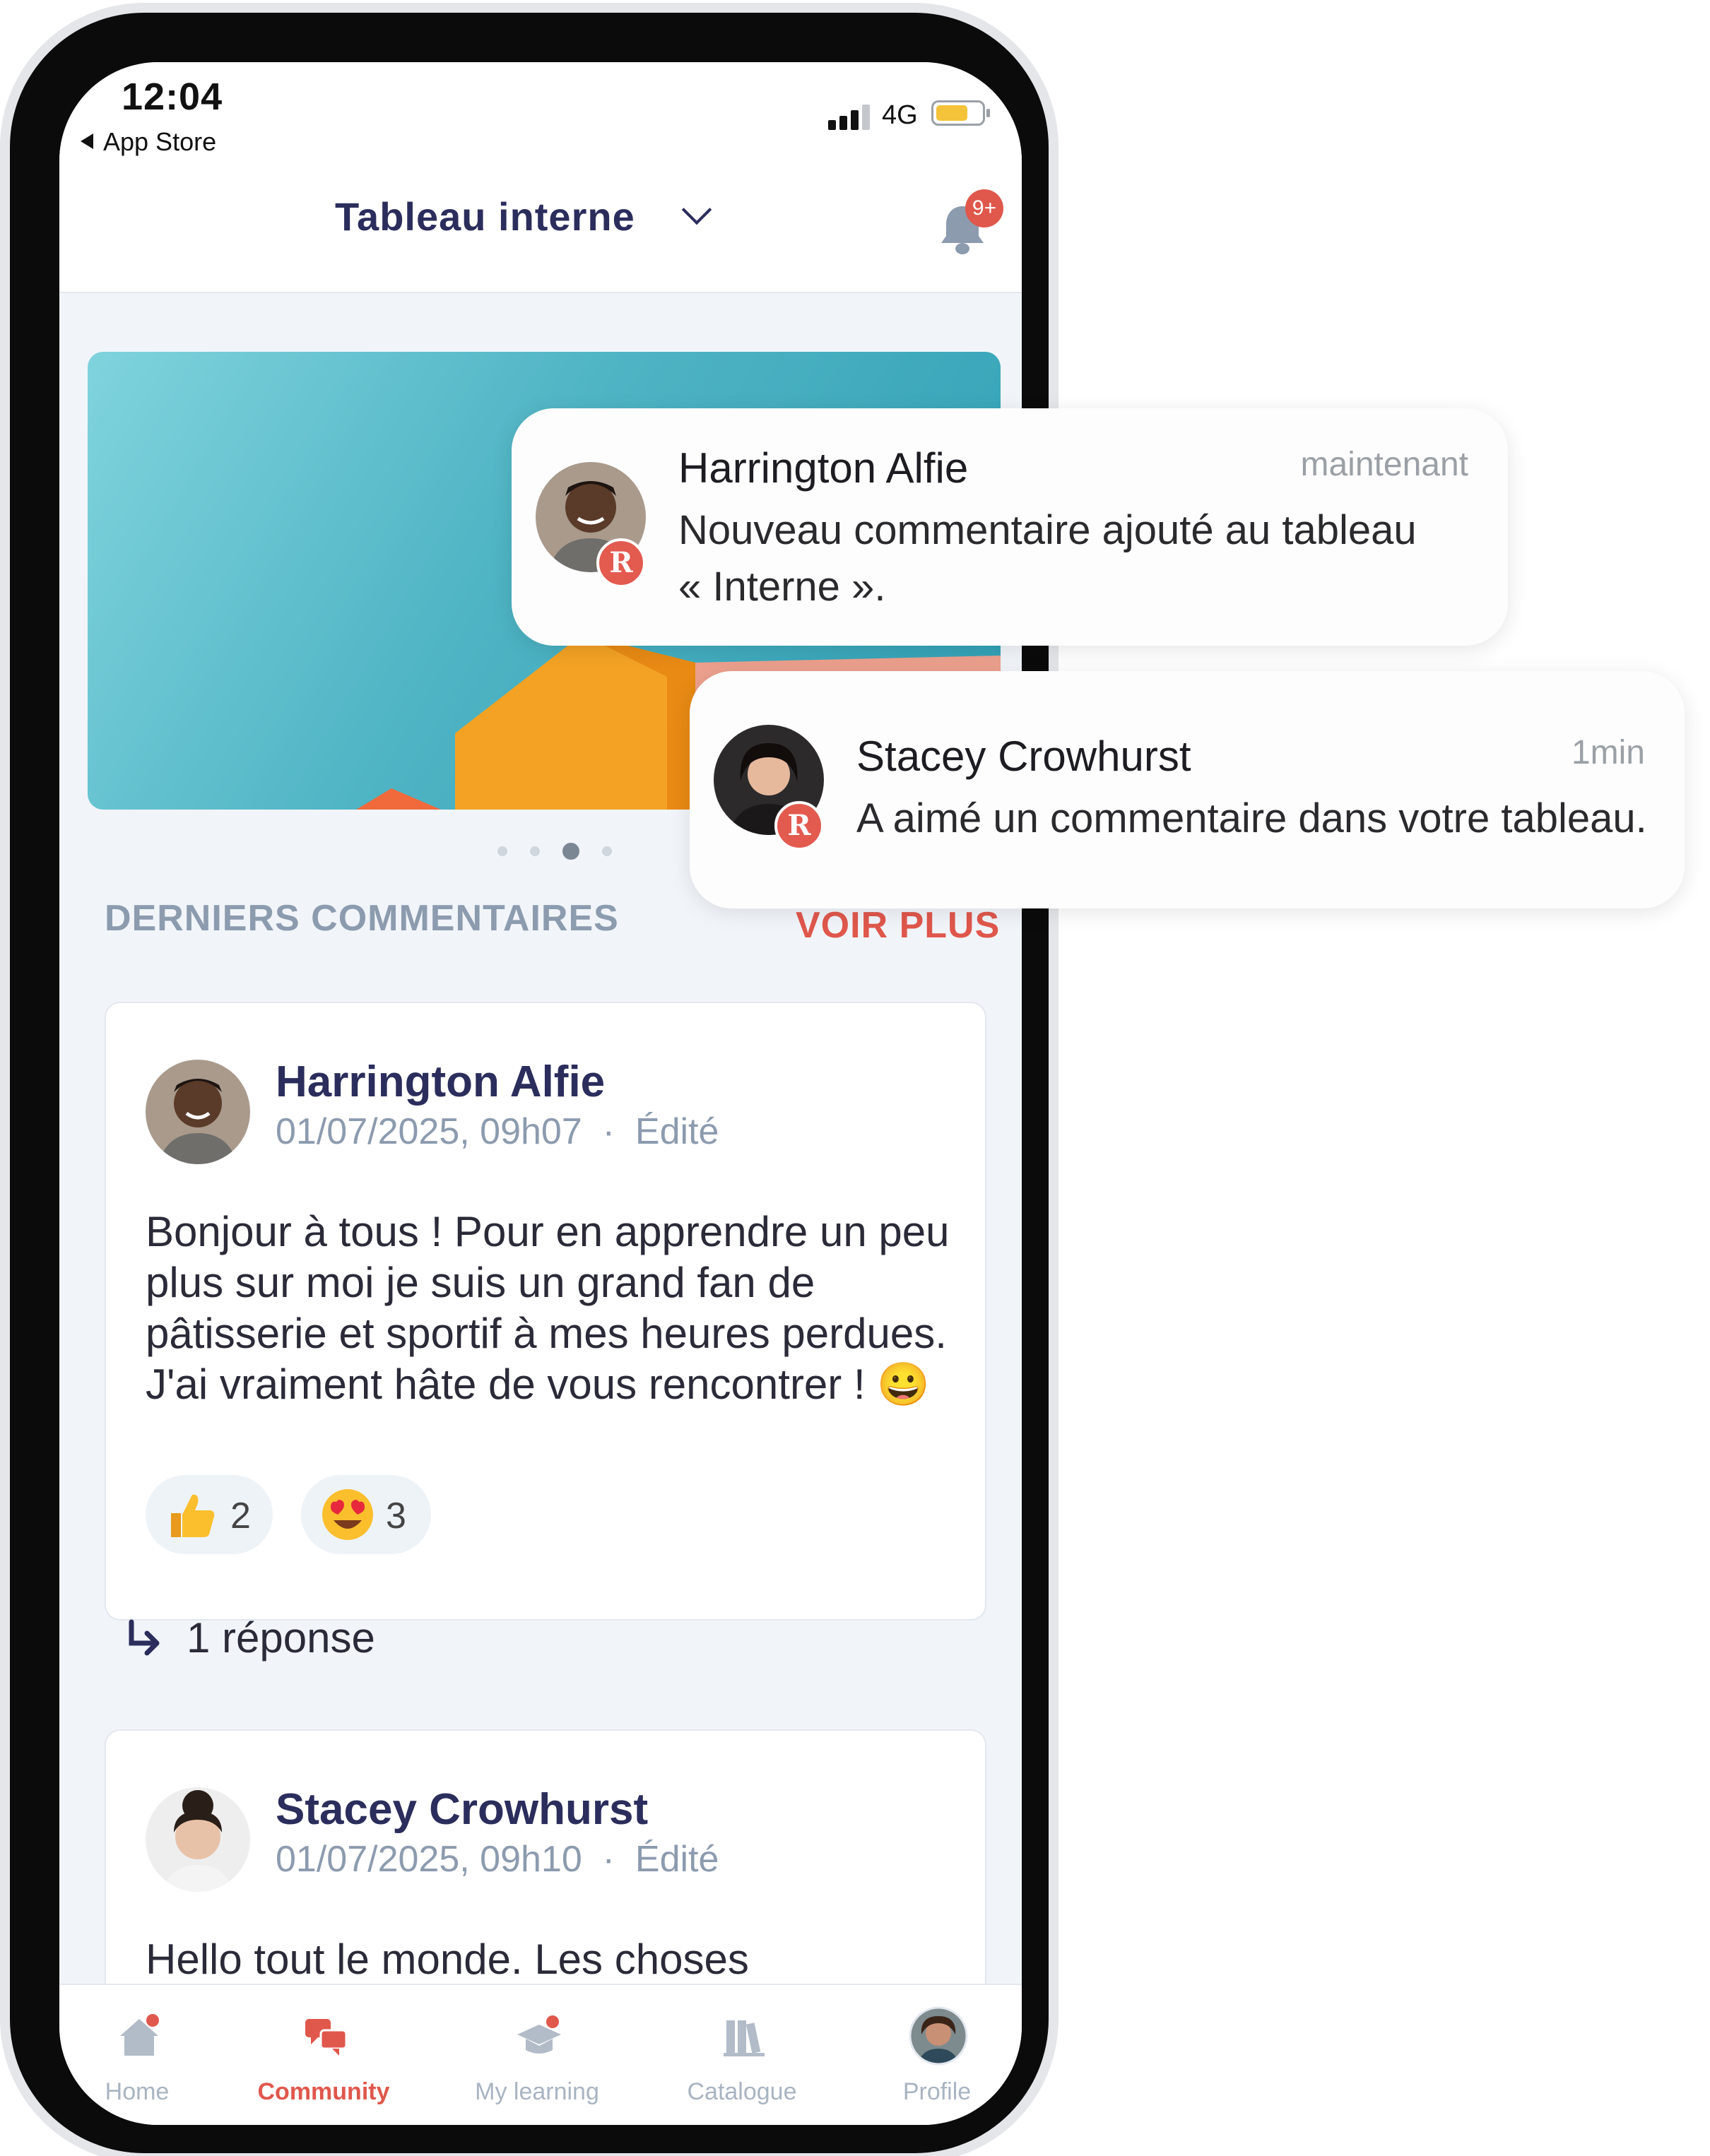 The image size is (1710, 2156). Describe the element at coordinates (139, 2035) in the screenshot. I see `home-icon` at that location.